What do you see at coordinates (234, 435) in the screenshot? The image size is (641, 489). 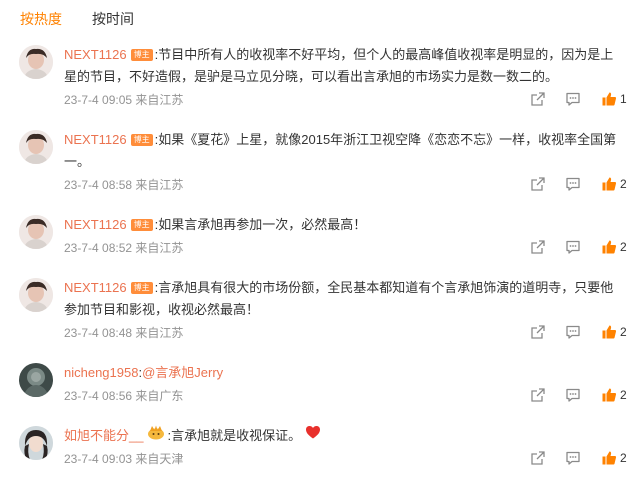 I see `comment-text: :言承旭就是收视保证。` at bounding box center [234, 435].